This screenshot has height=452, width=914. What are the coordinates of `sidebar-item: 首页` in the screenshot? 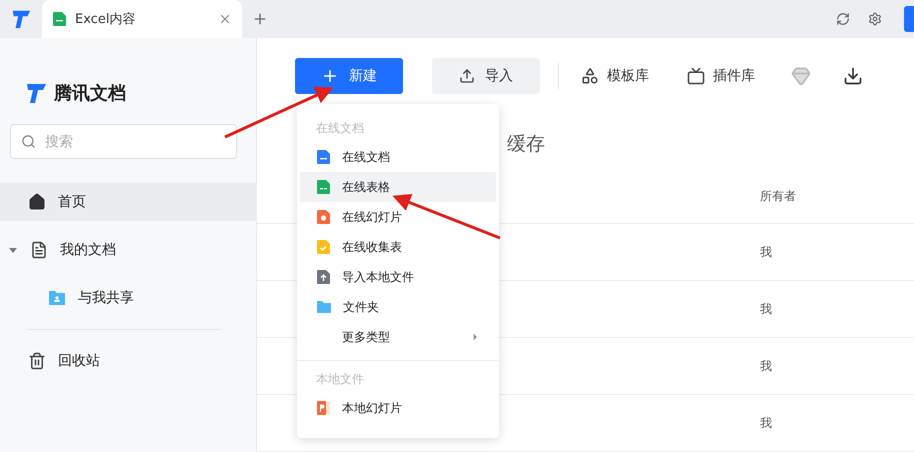 It's located at (128, 202).